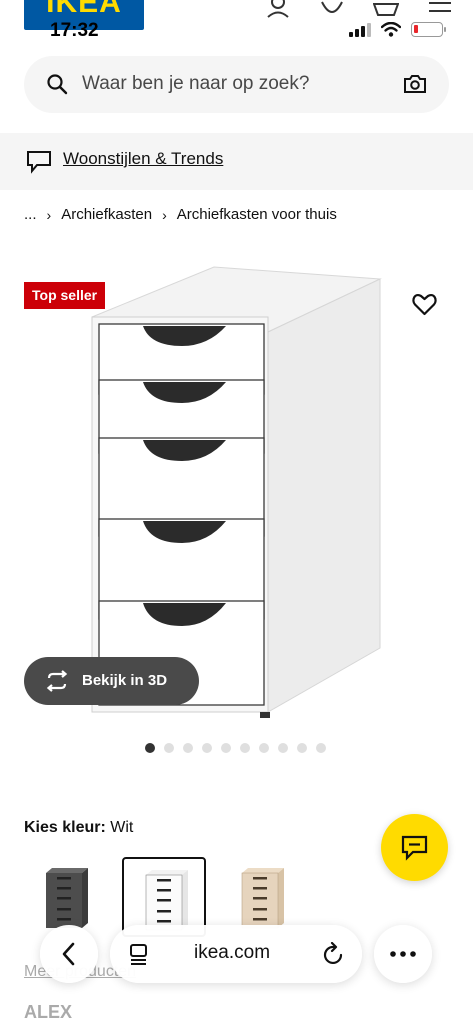 This screenshot has height=1024, width=473. I want to click on status-bar: IKEA 17:32, so click(236, 23).